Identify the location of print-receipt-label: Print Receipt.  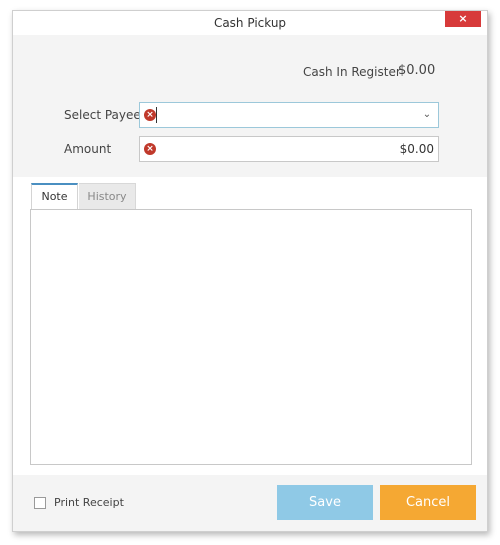
(89, 502).